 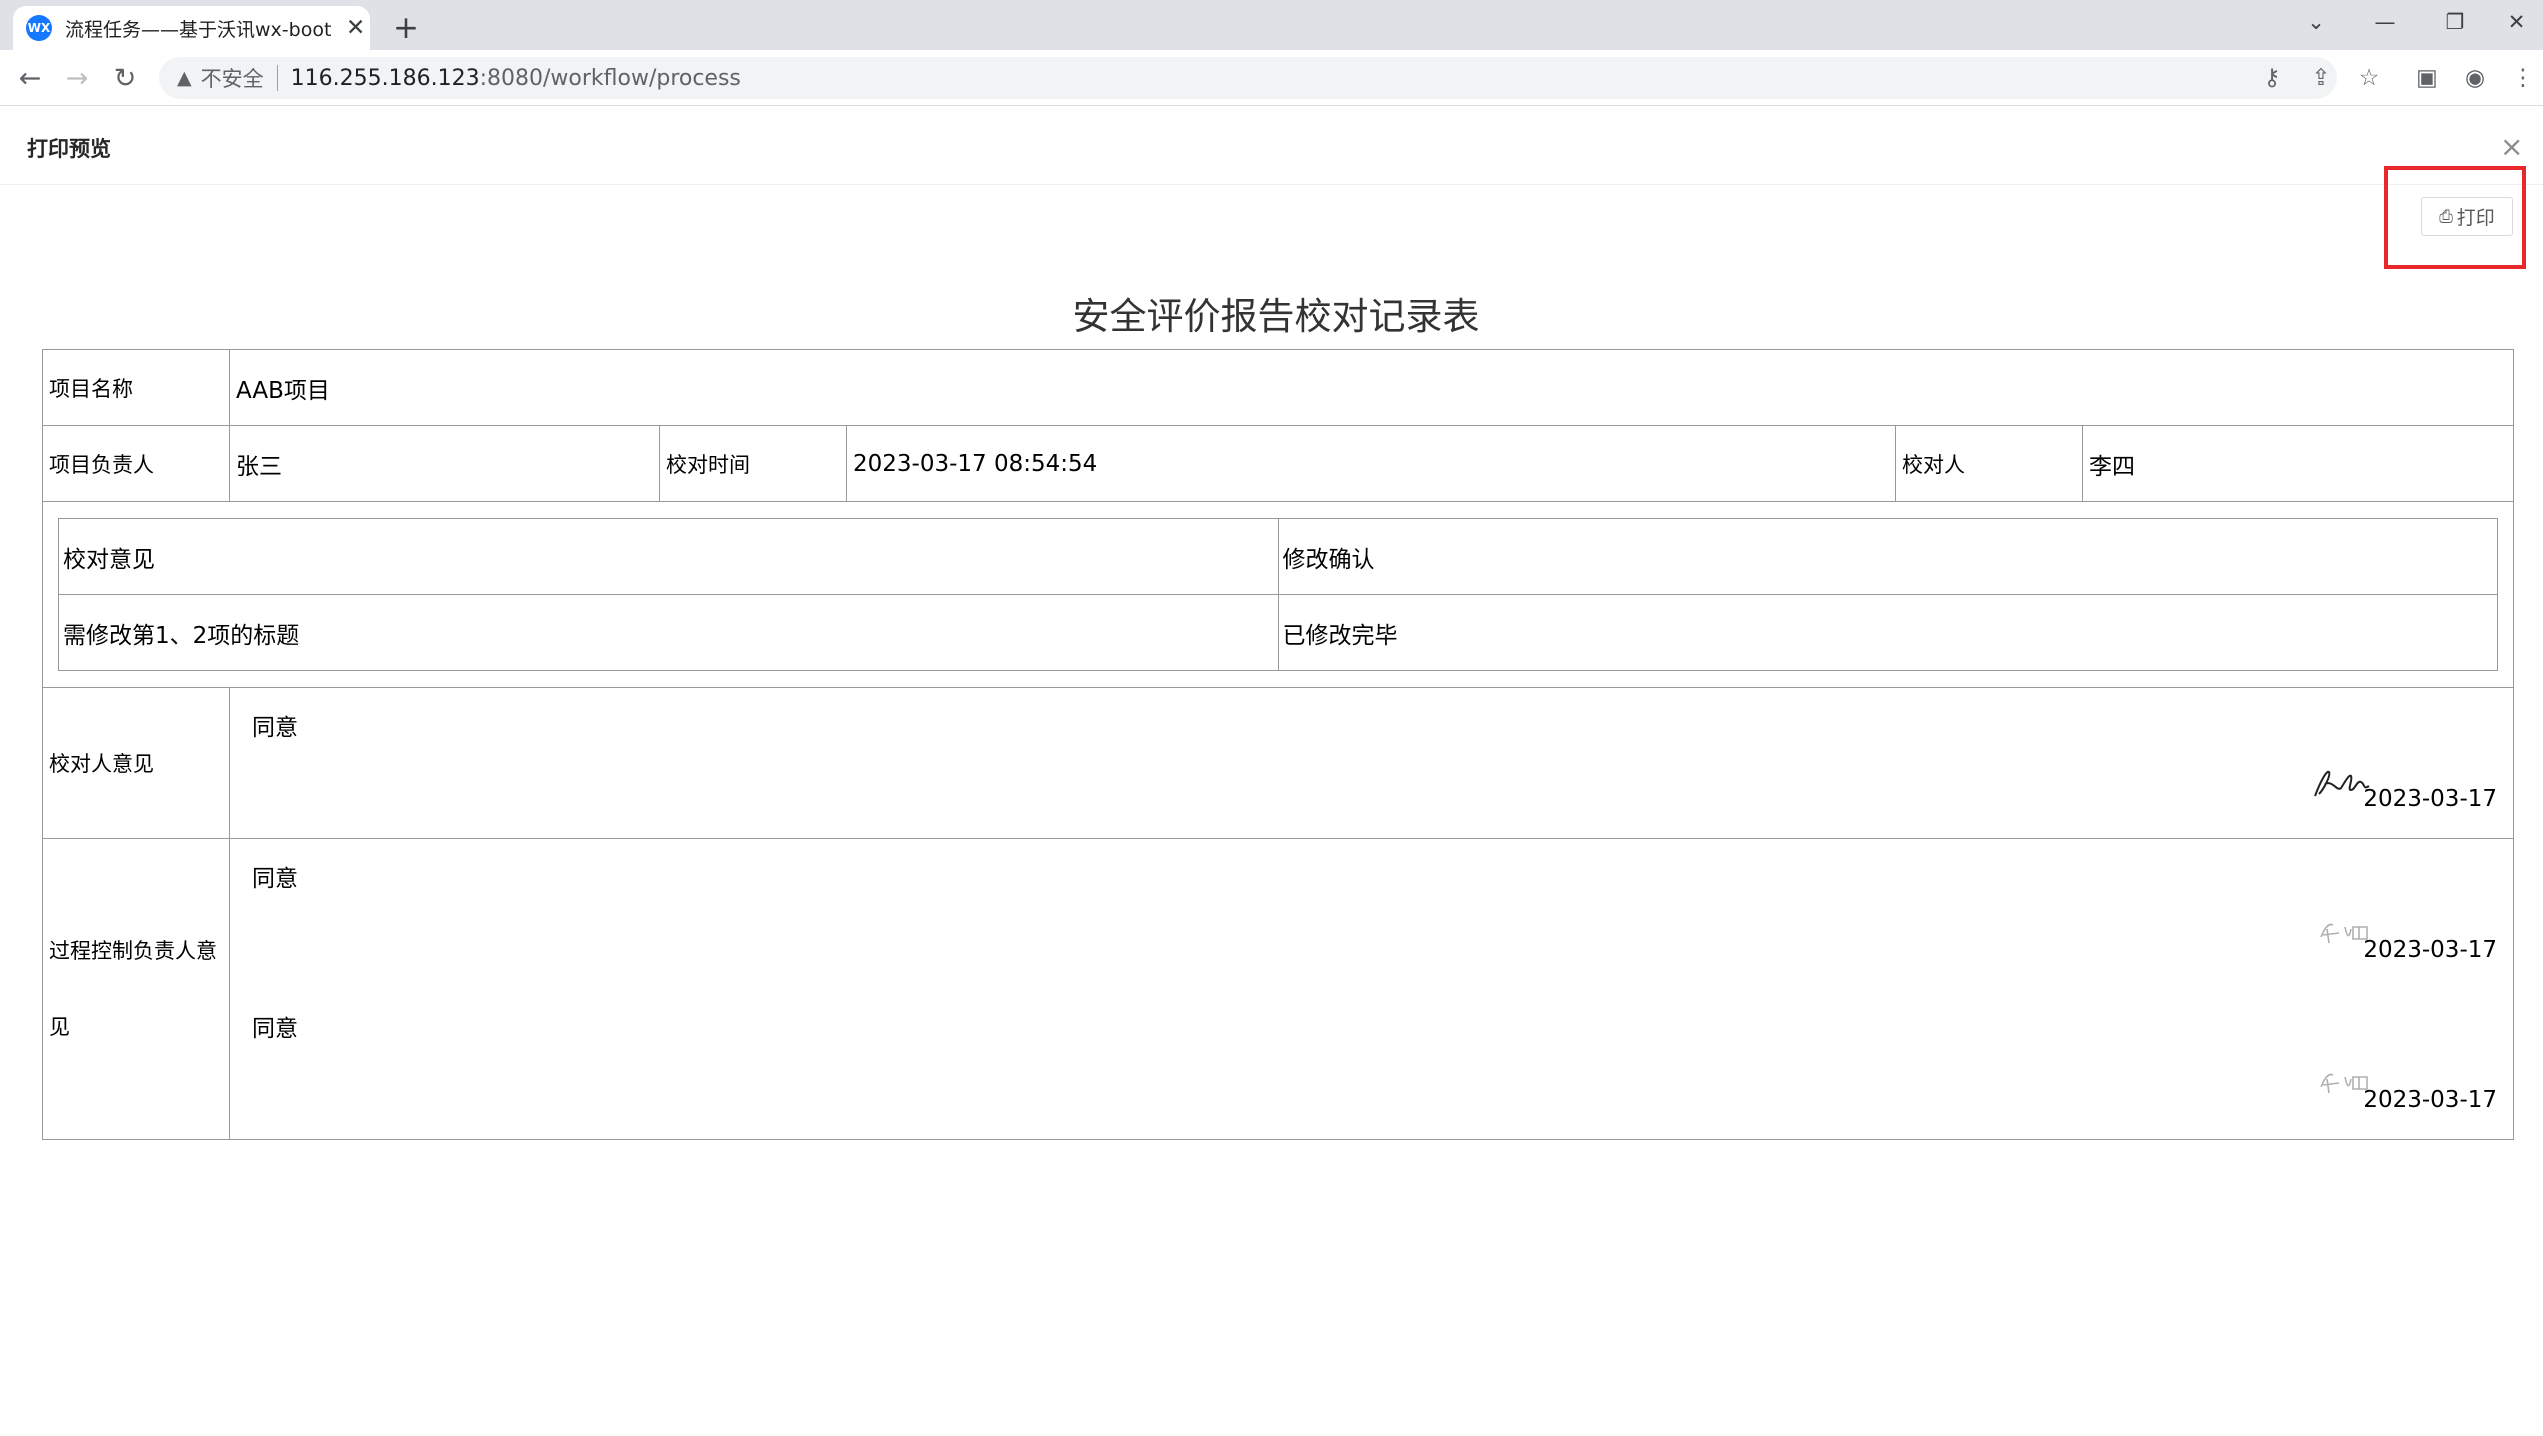 What do you see at coordinates (69, 149) in the screenshot?
I see `dialog-title: 打印预览` at bounding box center [69, 149].